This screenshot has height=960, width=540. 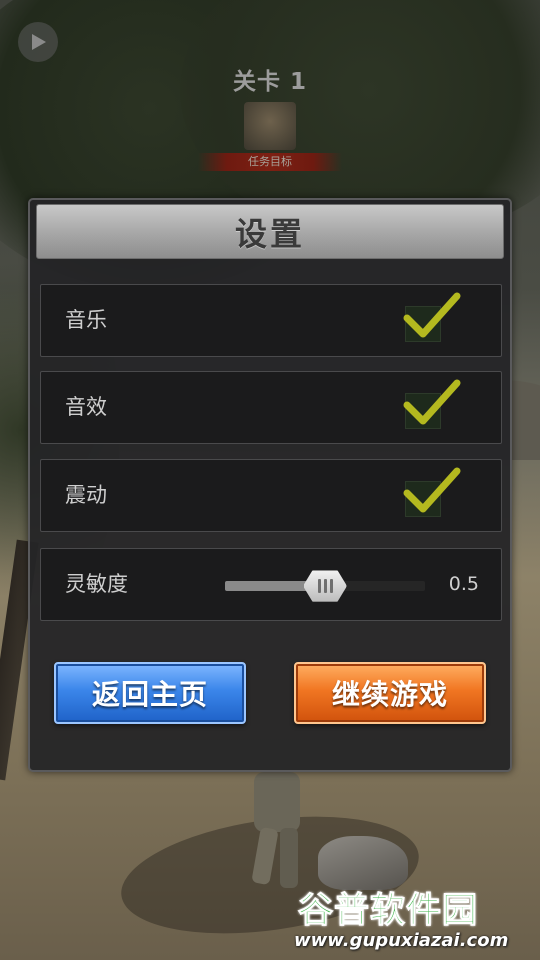 What do you see at coordinates (388, 911) in the screenshot?
I see `watermark-title: 谷普软件园` at bounding box center [388, 911].